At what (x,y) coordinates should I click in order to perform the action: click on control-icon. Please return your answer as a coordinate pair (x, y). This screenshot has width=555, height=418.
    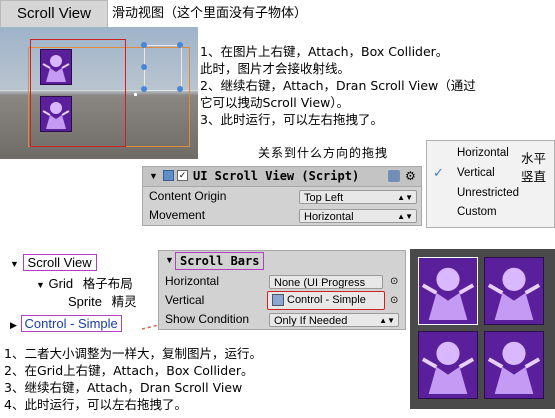
    Looking at the image, I should click on (278, 300).